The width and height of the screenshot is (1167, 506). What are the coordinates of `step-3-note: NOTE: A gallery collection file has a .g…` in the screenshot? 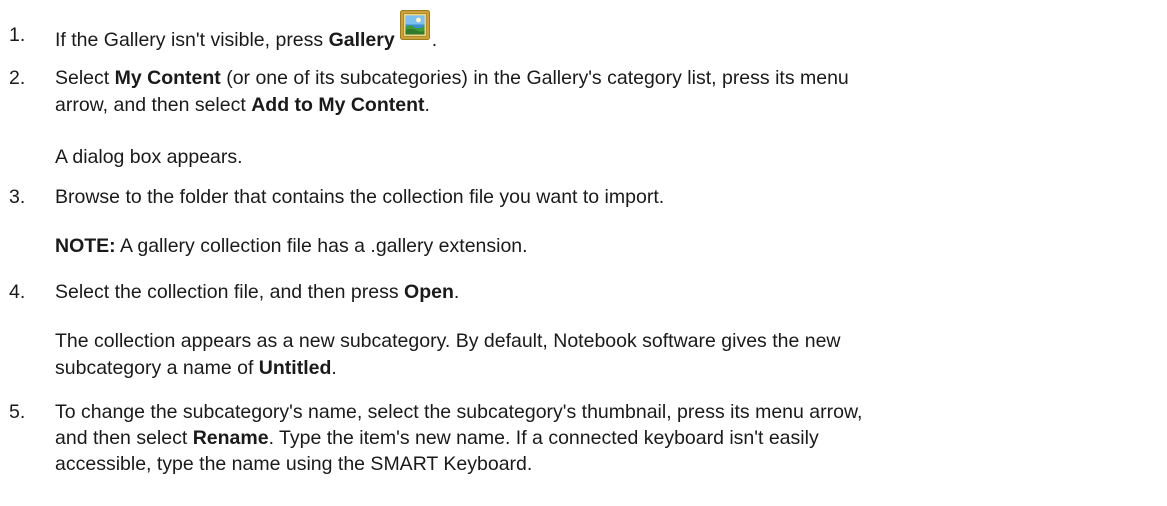 It's located at (291, 246).